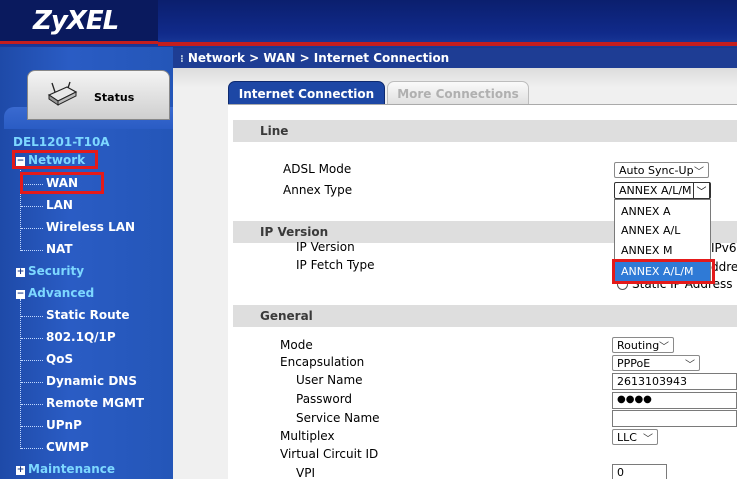 This screenshot has width=737, height=479. What do you see at coordinates (324, 399) in the screenshot?
I see `password-label: Password` at bounding box center [324, 399].